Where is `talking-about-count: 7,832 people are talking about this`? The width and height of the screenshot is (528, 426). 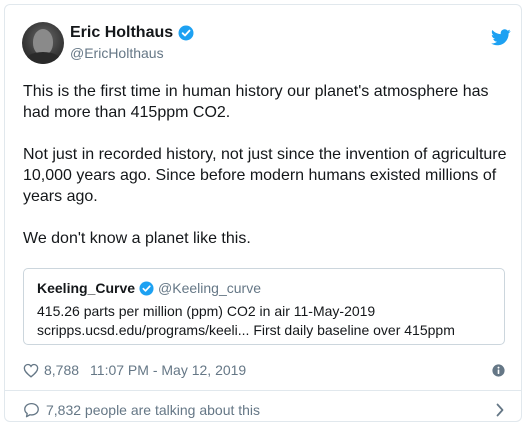
talking-about-count: 7,832 people are talking about this is located at coordinates (153, 410).